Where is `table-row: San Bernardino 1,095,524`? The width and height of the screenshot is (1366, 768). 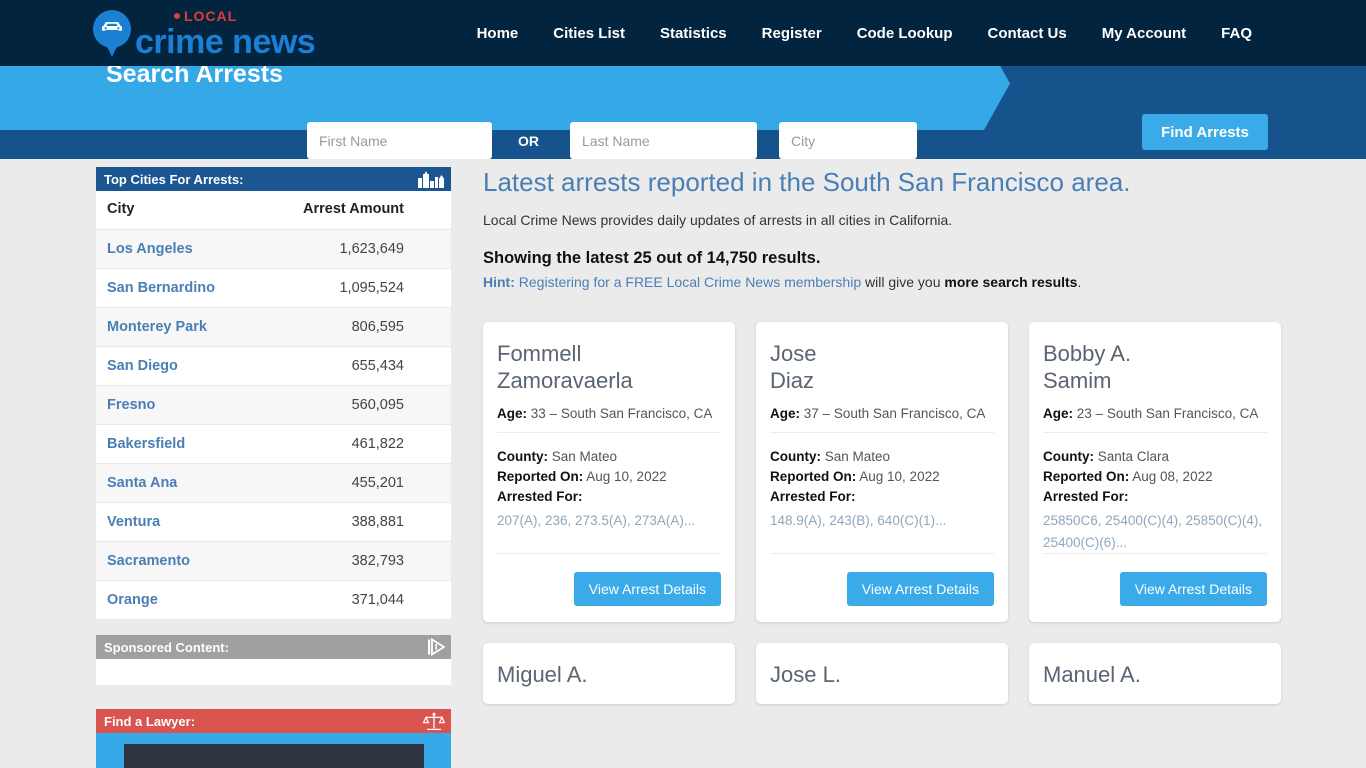 table-row: San Bernardino 1,095,524 is located at coordinates (273, 288).